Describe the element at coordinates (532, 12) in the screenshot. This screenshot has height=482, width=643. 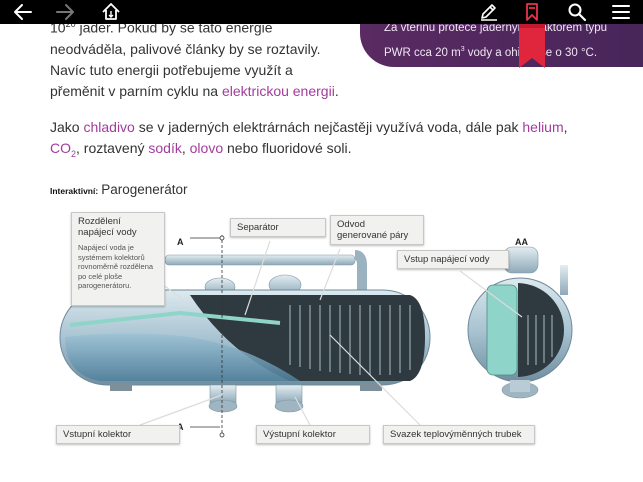
I see `bookmark-outline-icon` at that location.